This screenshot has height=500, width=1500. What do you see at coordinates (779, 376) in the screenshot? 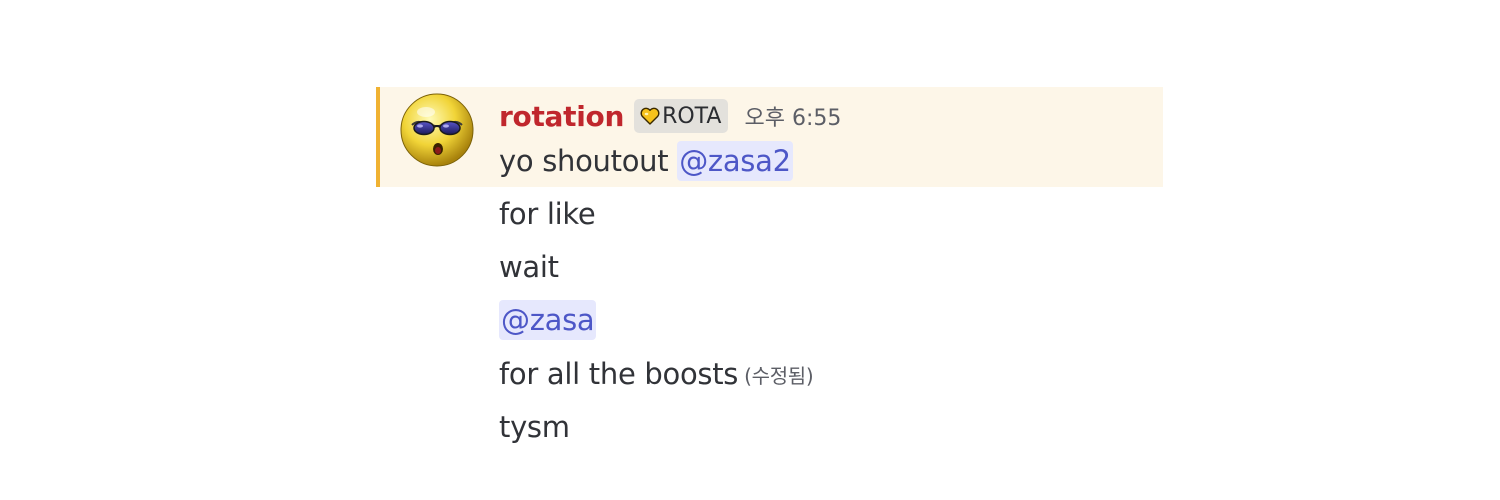
I see `edited-label: (수정됨)` at bounding box center [779, 376].